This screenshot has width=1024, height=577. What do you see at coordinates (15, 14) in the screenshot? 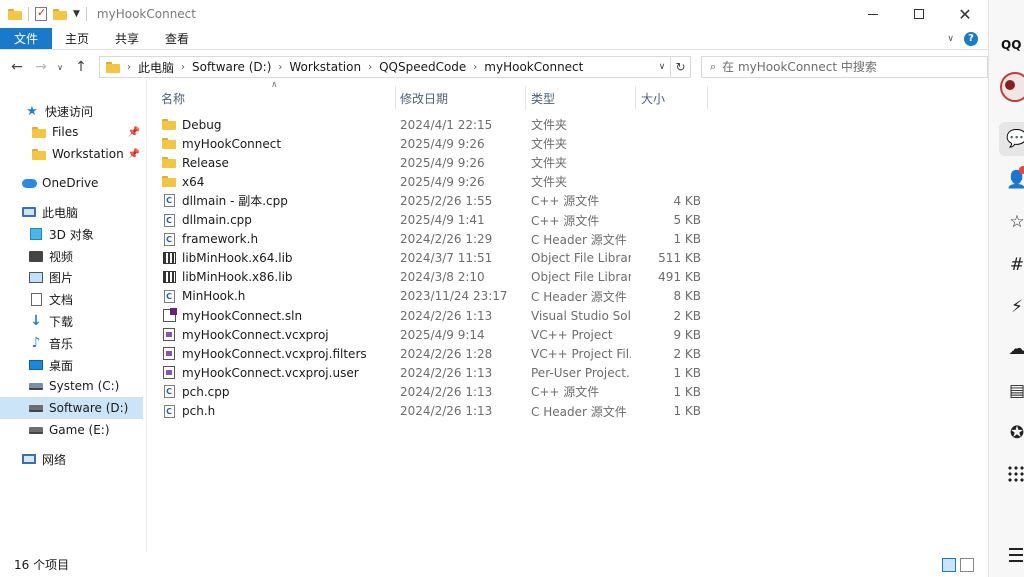
I see `folder-icon` at bounding box center [15, 14].